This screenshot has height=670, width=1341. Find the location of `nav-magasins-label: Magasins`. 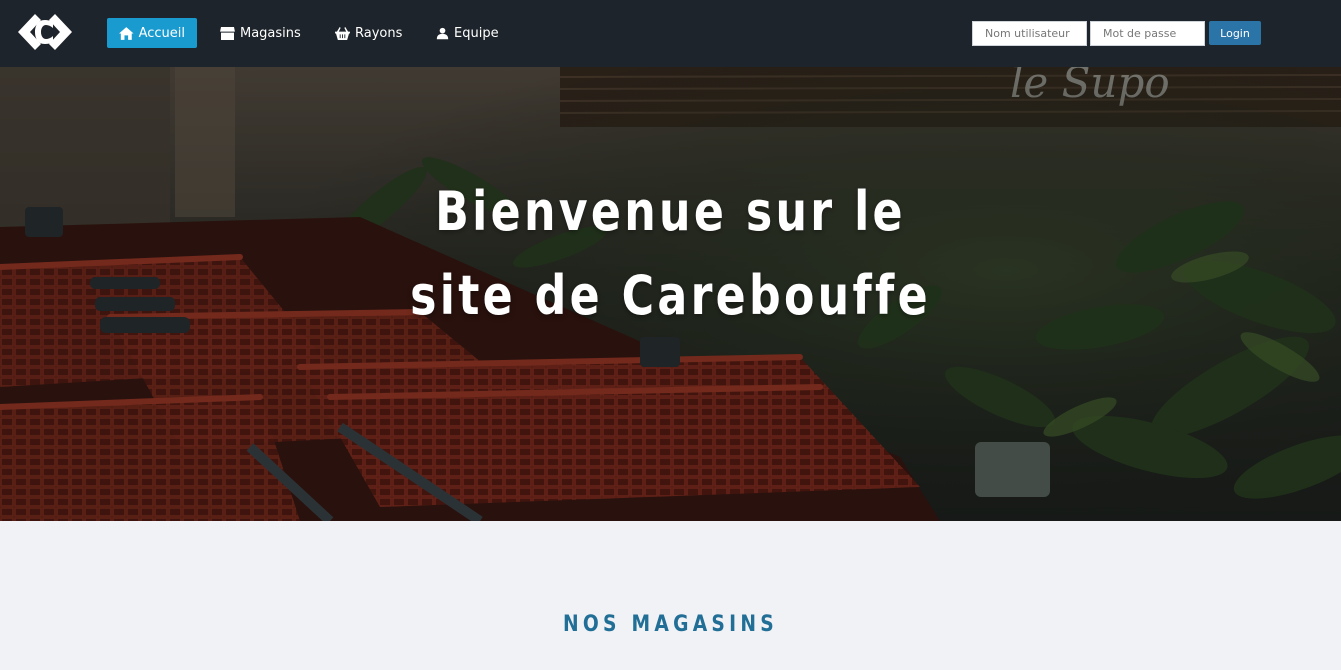

nav-magasins-label: Magasins is located at coordinates (270, 33).